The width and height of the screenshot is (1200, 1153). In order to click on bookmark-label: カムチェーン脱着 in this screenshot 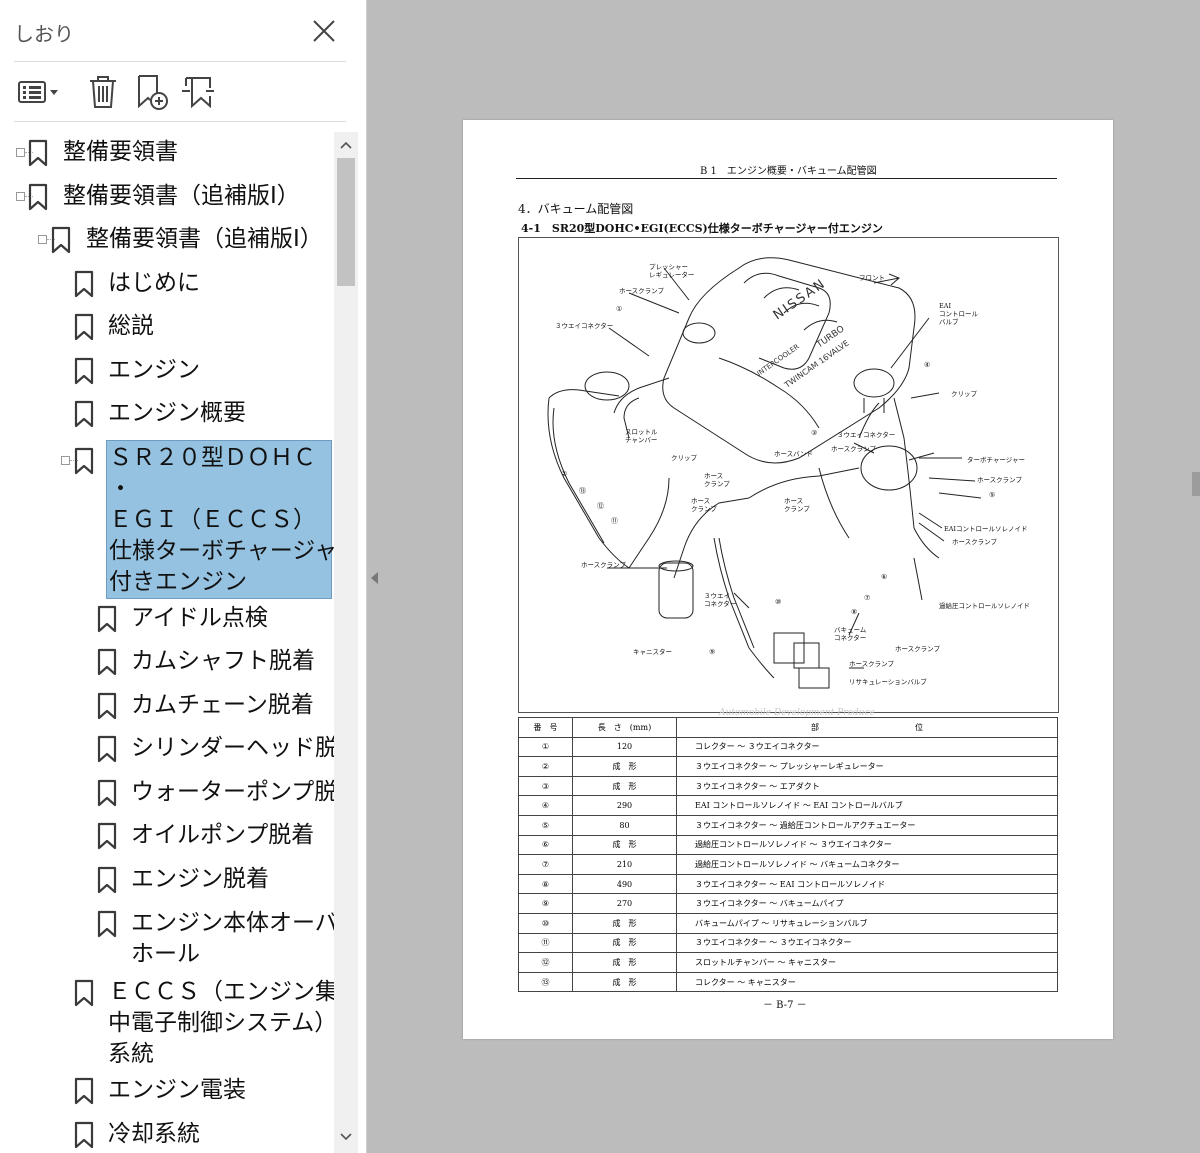, I will do `click(222, 705)`.